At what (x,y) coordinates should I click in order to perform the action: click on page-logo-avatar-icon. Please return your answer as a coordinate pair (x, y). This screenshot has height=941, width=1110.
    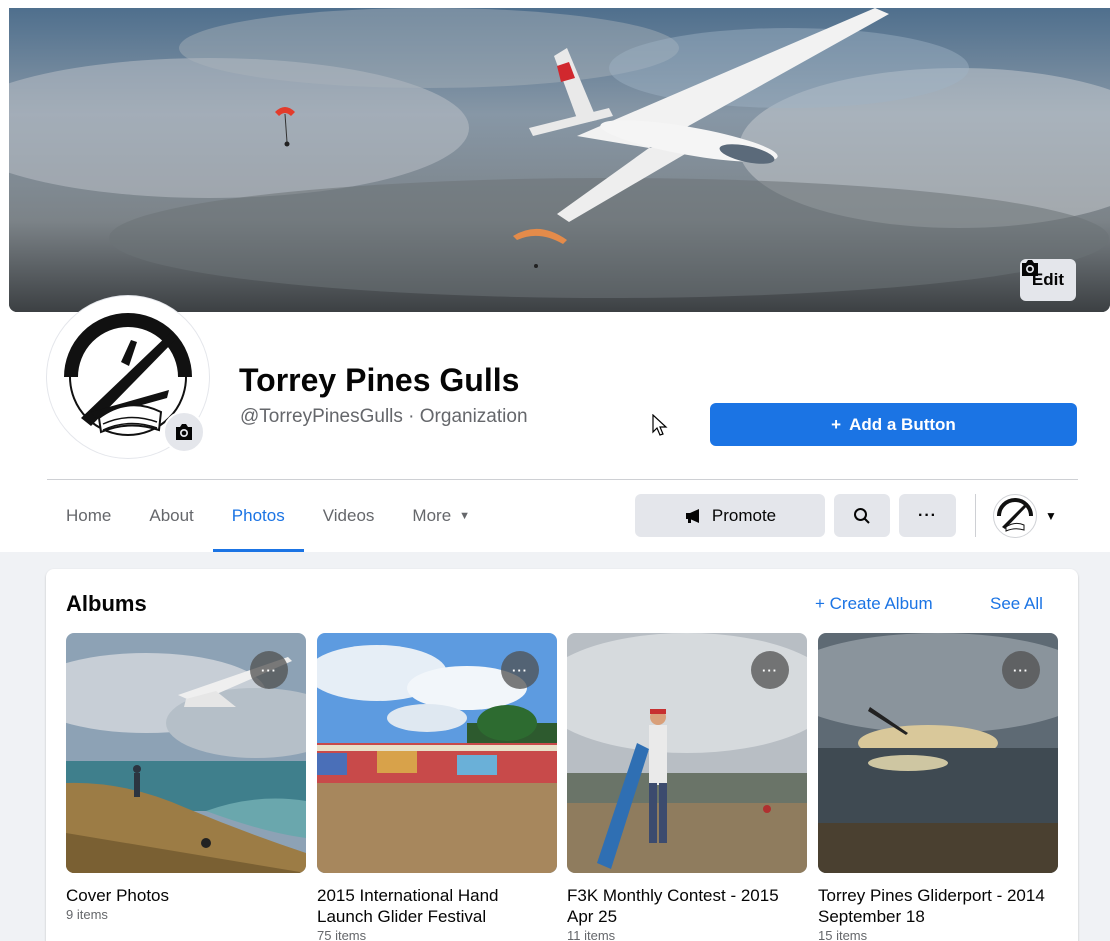
    Looking at the image, I should click on (1015, 516).